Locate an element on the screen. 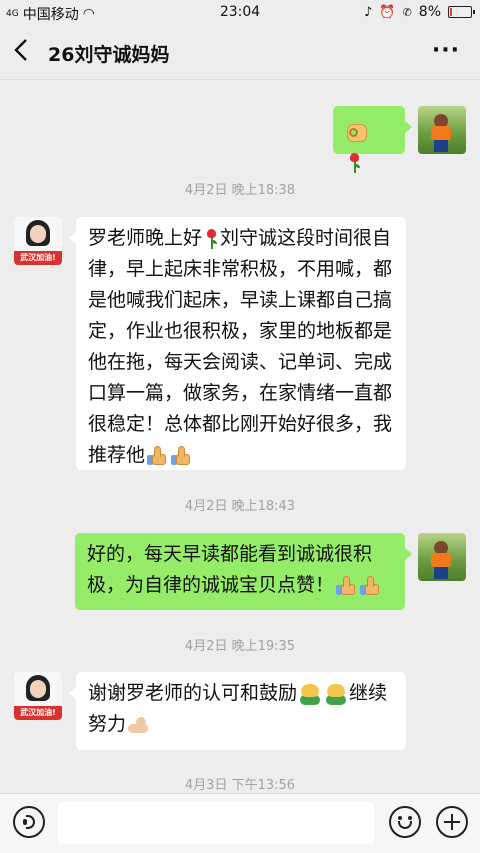 The image size is (480, 853). chat-title: 26刘守诚妈妈 is located at coordinates (109, 55).